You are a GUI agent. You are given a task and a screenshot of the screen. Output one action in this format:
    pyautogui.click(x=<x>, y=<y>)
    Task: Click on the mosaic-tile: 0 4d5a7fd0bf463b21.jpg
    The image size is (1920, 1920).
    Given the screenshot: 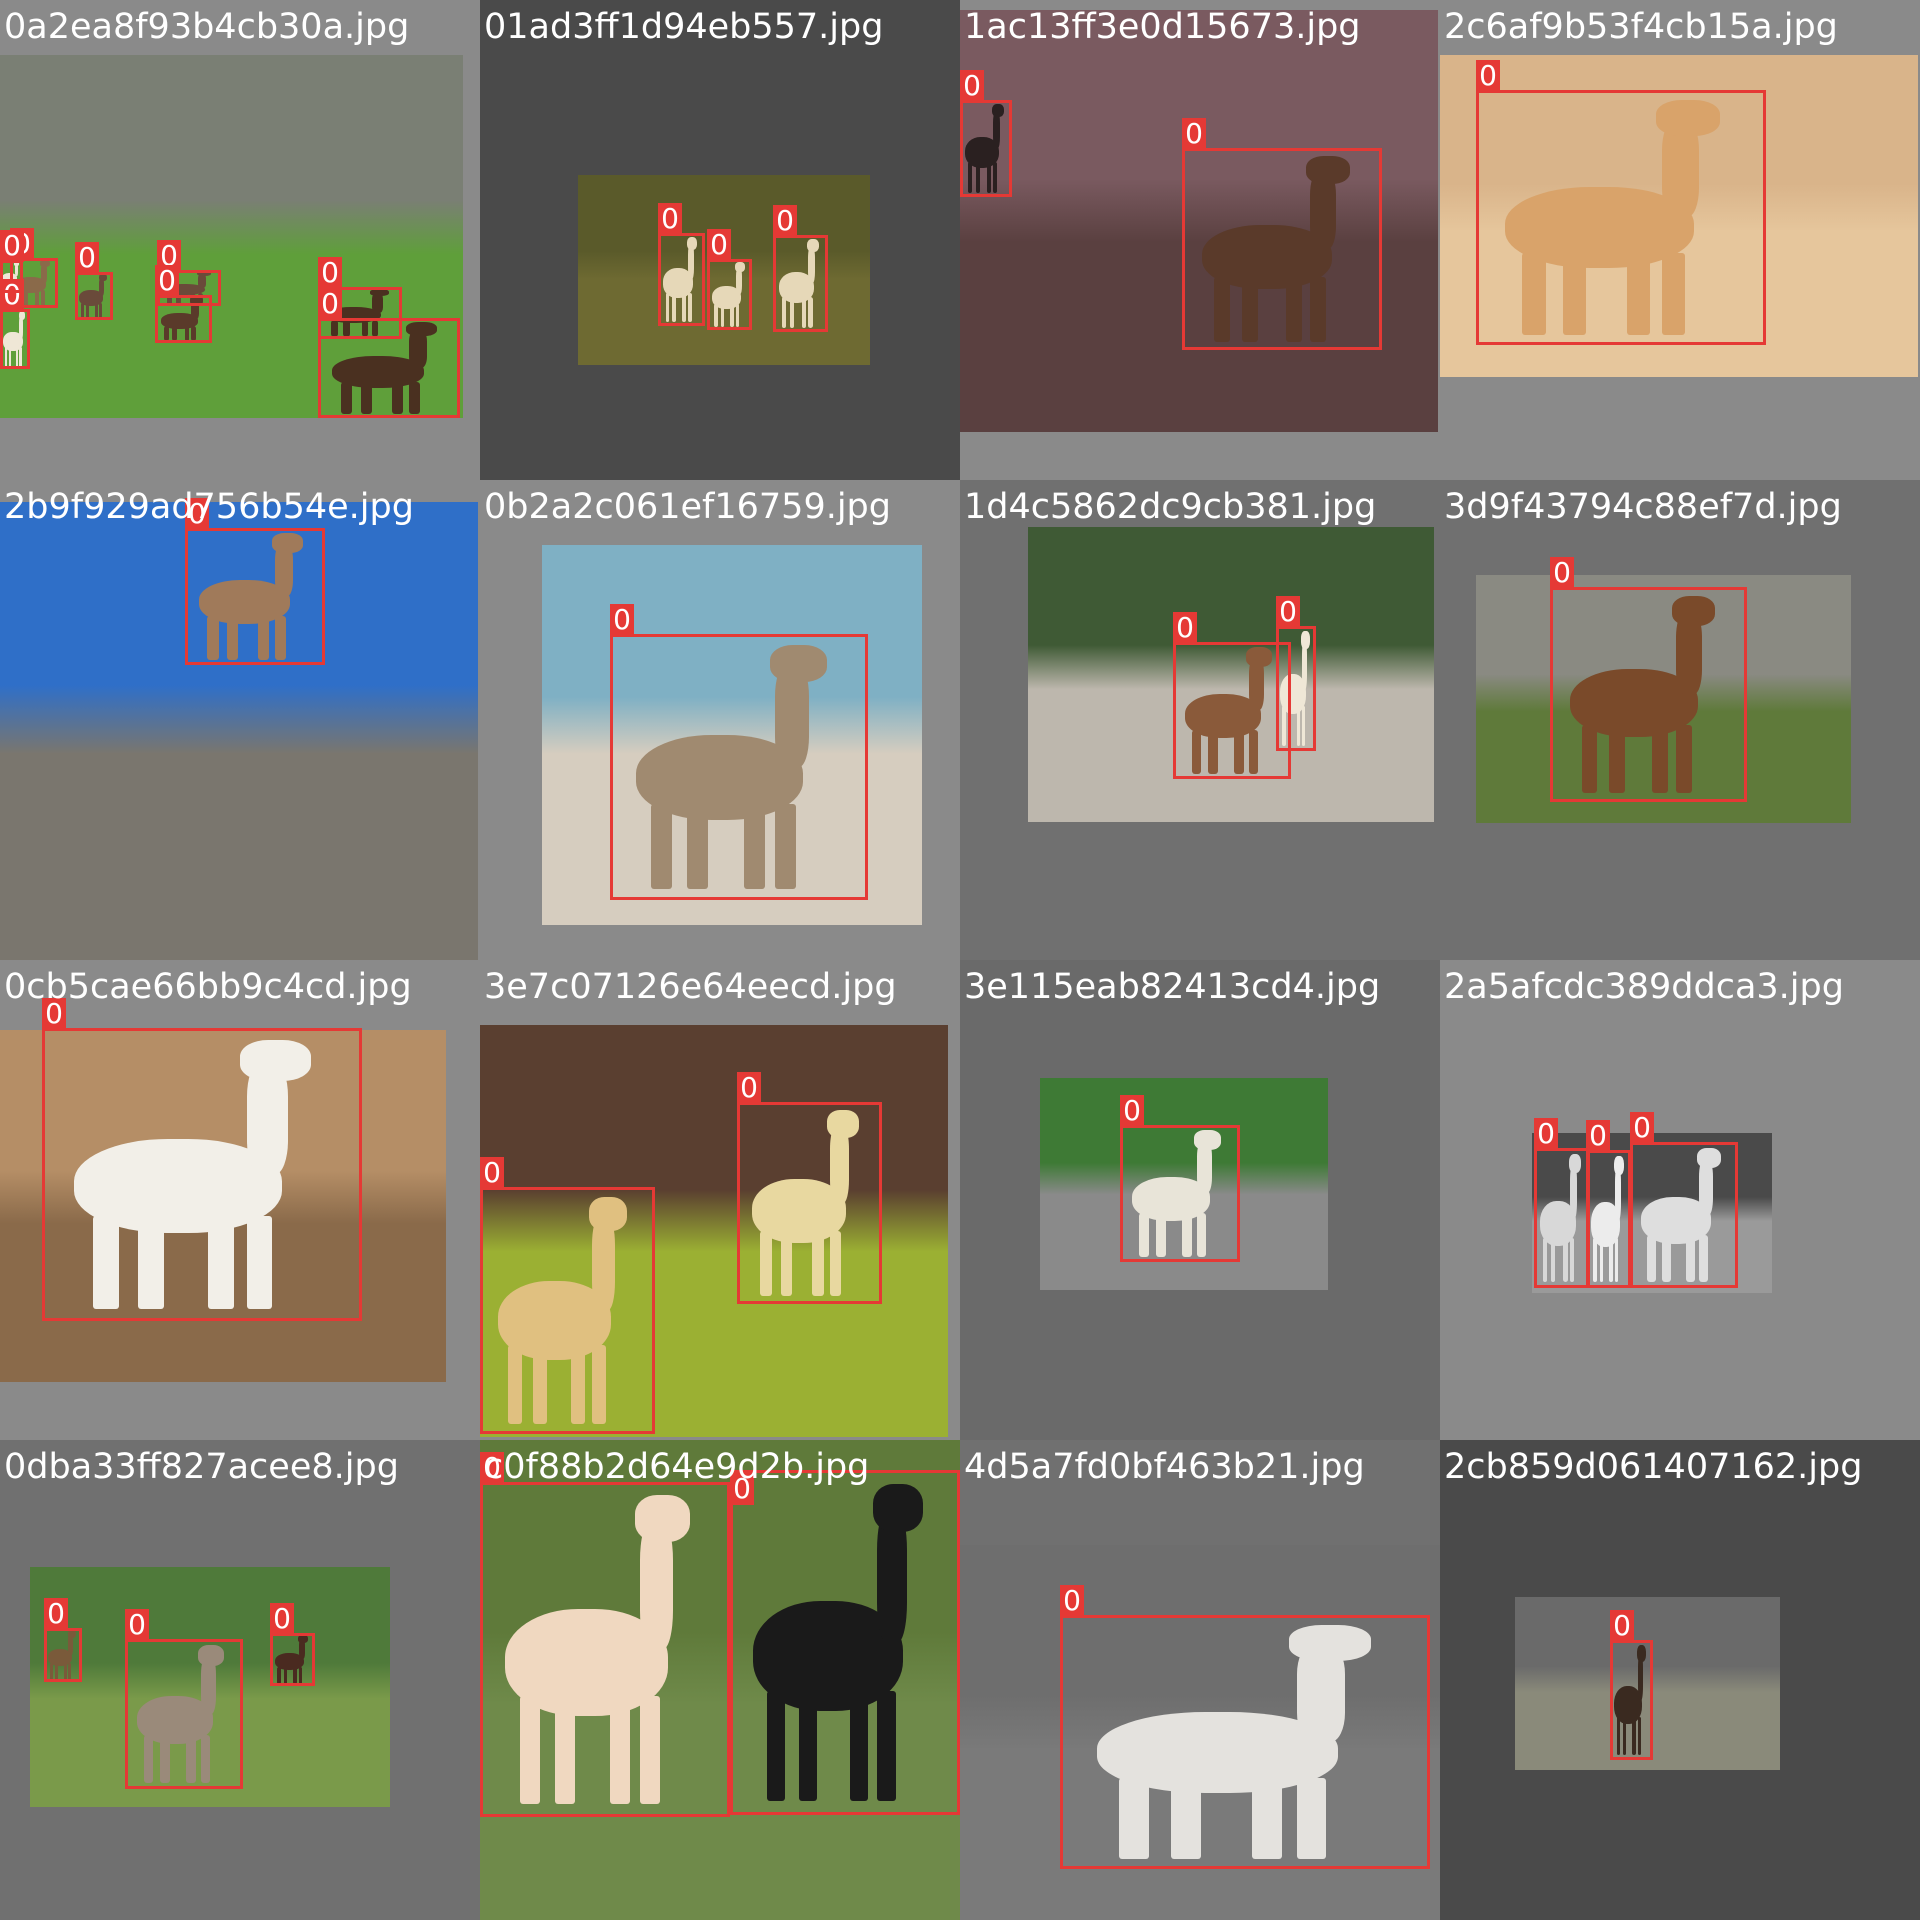 What is the action you would take?
    pyautogui.click(x=1200, y=1680)
    